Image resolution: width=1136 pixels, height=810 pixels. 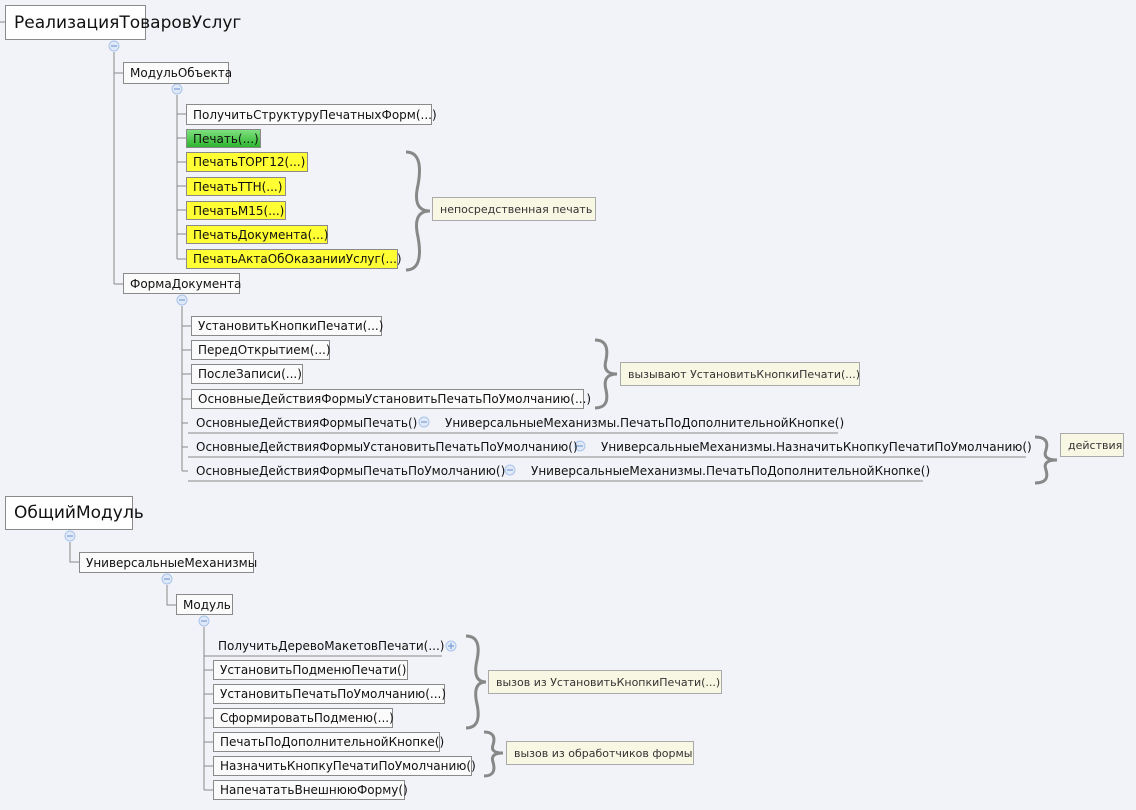 What do you see at coordinates (236, 210) in the screenshot?
I see `node-method: ПечатьМ15(...)` at bounding box center [236, 210].